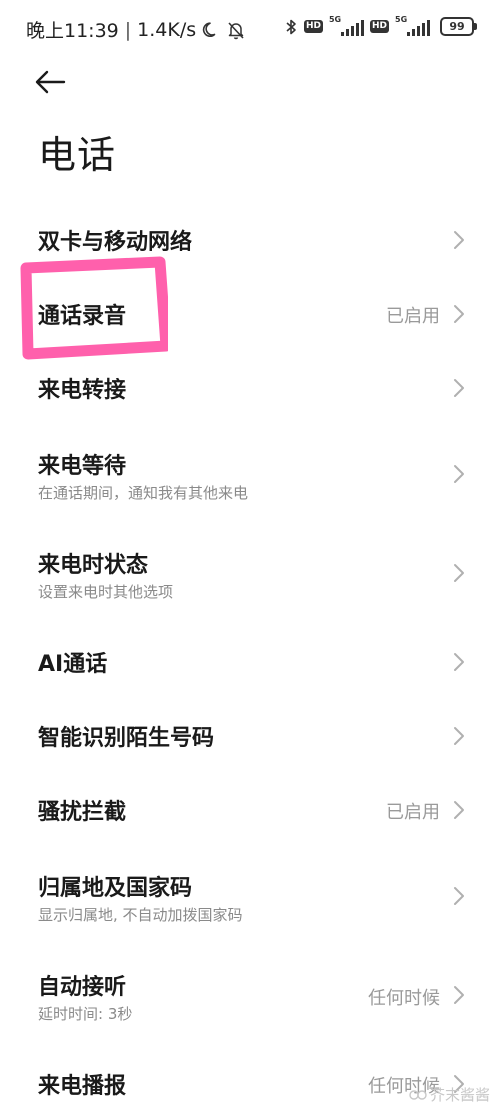  Describe the element at coordinates (82, 812) in the screenshot. I see `setting-label: 骚扰拦截` at that location.